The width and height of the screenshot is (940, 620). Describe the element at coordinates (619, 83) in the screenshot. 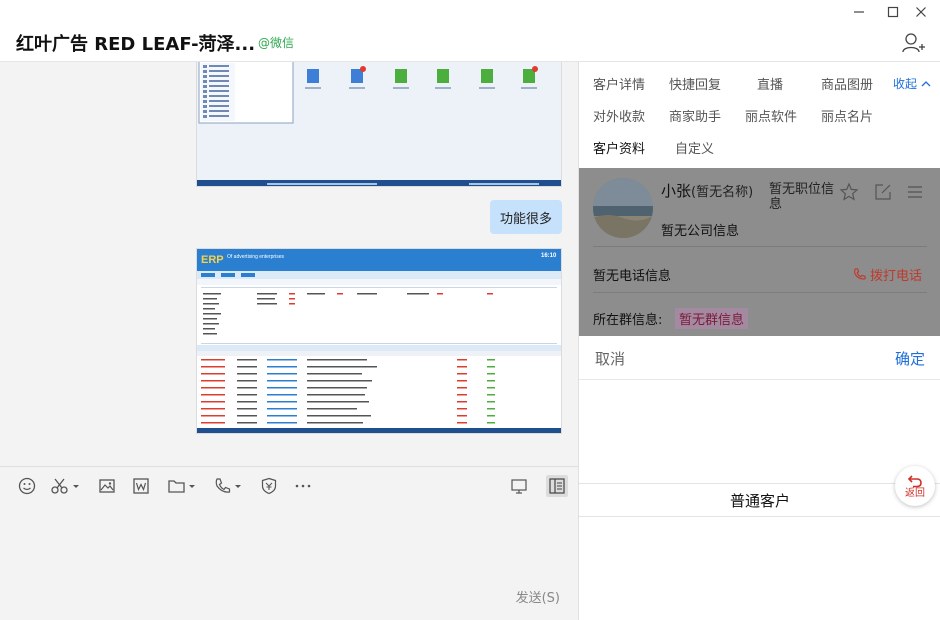

I see `tab-customer-details: 客户详情` at that location.